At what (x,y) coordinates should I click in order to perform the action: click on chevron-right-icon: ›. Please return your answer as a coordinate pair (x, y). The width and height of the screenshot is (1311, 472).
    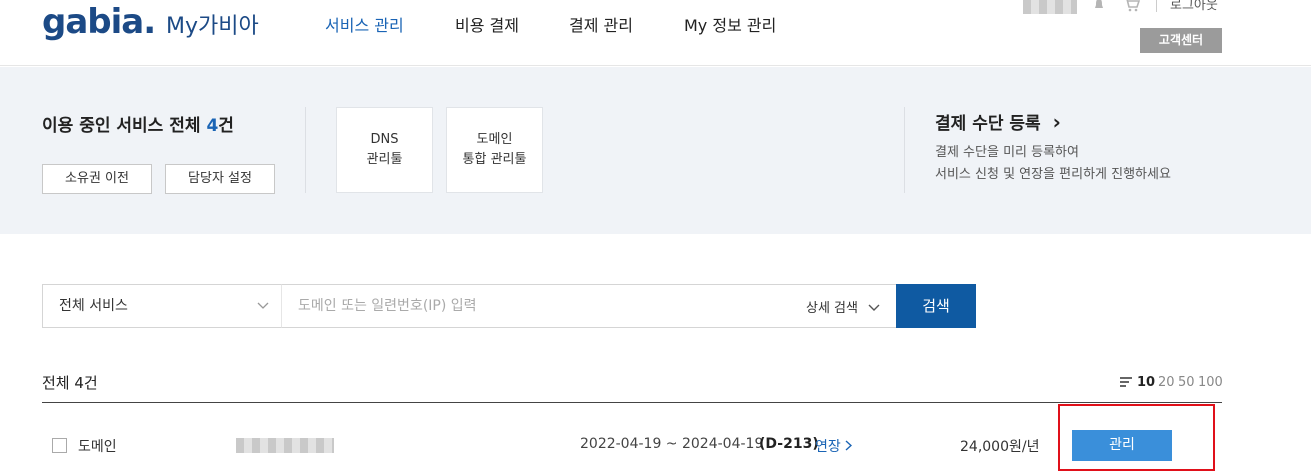
    Looking at the image, I should click on (1056, 122).